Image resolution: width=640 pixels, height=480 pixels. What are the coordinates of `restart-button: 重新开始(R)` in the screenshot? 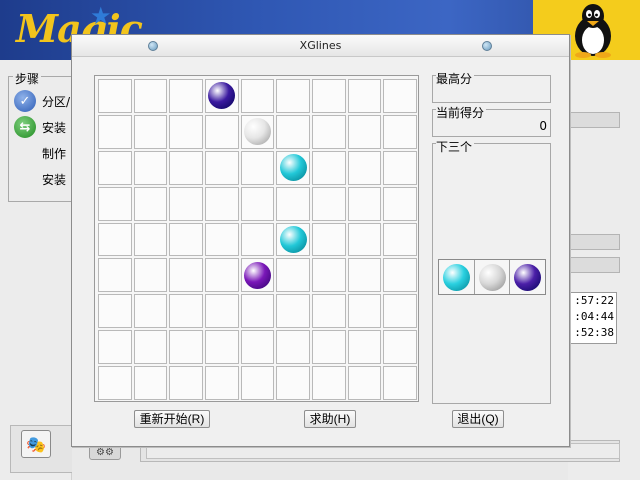 It's located at (172, 419).